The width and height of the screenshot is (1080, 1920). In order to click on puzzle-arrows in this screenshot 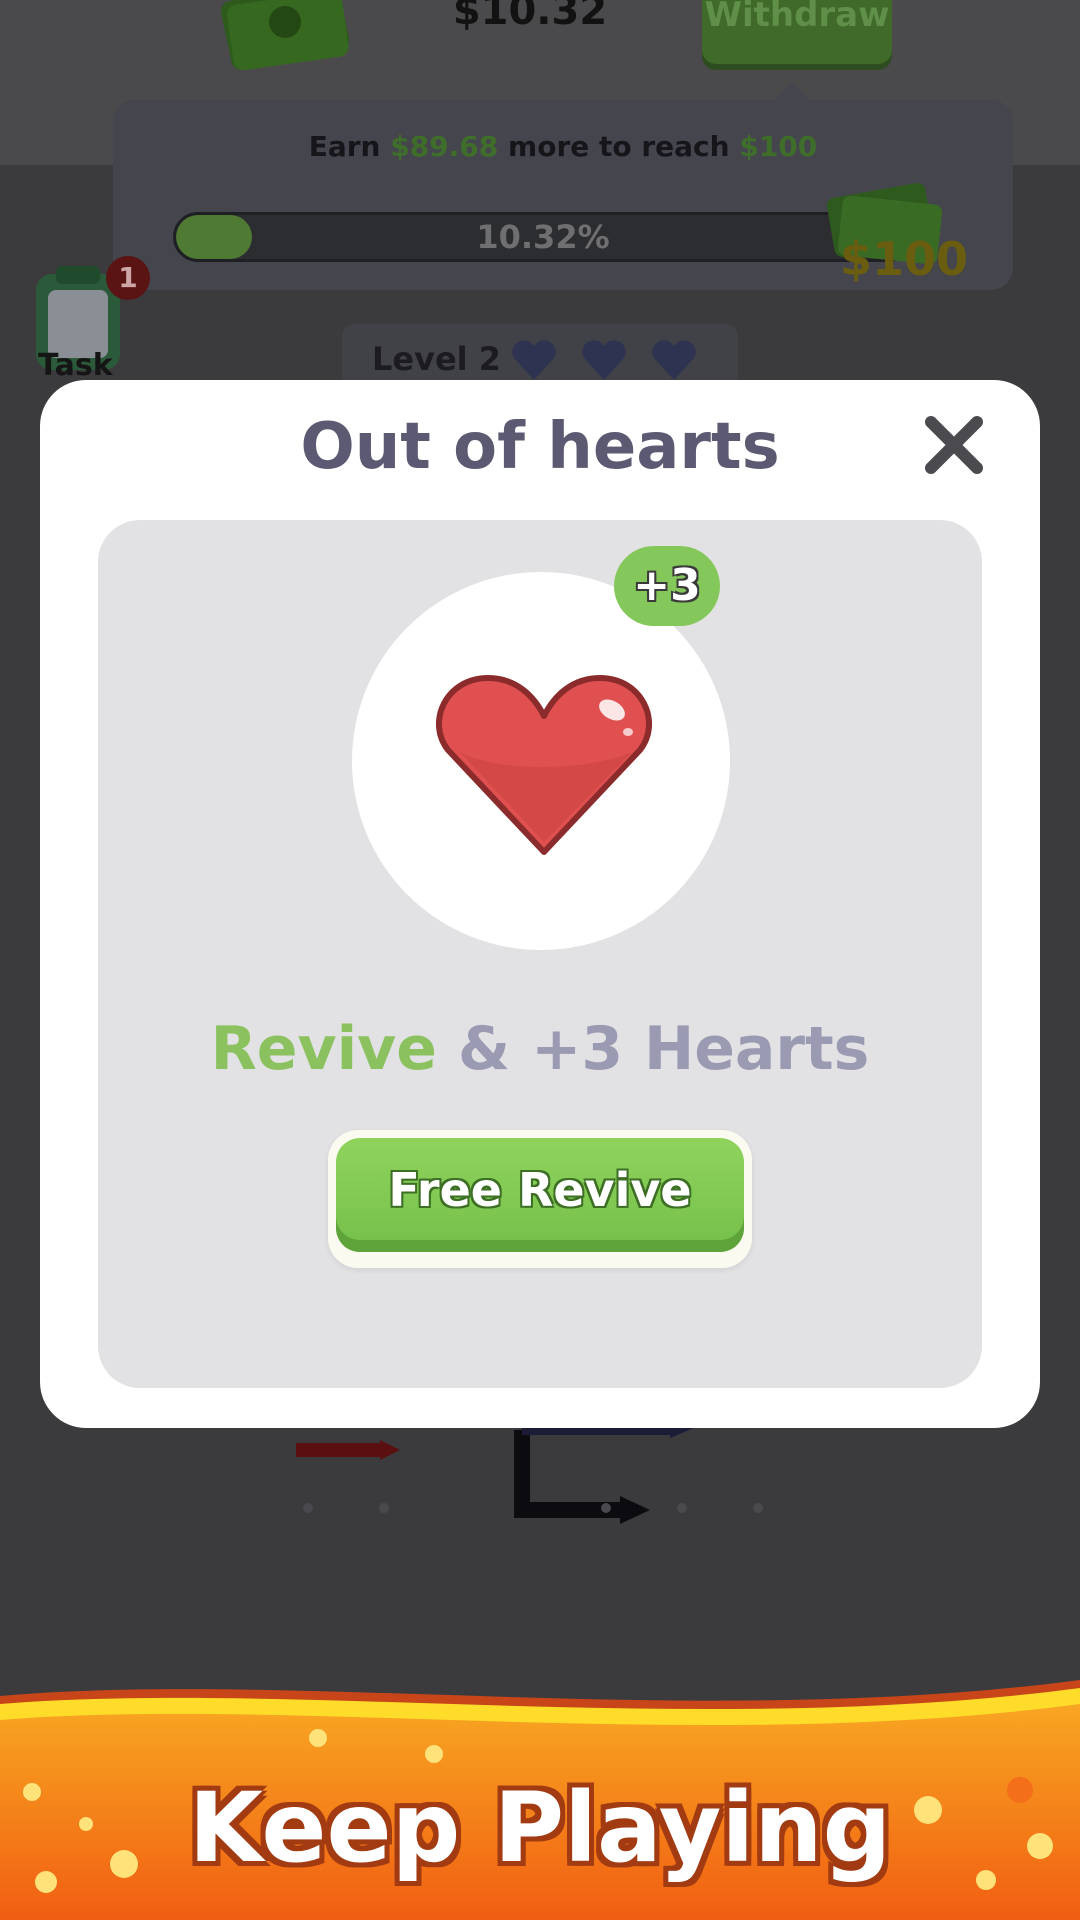, I will do `click(495, 1471)`.